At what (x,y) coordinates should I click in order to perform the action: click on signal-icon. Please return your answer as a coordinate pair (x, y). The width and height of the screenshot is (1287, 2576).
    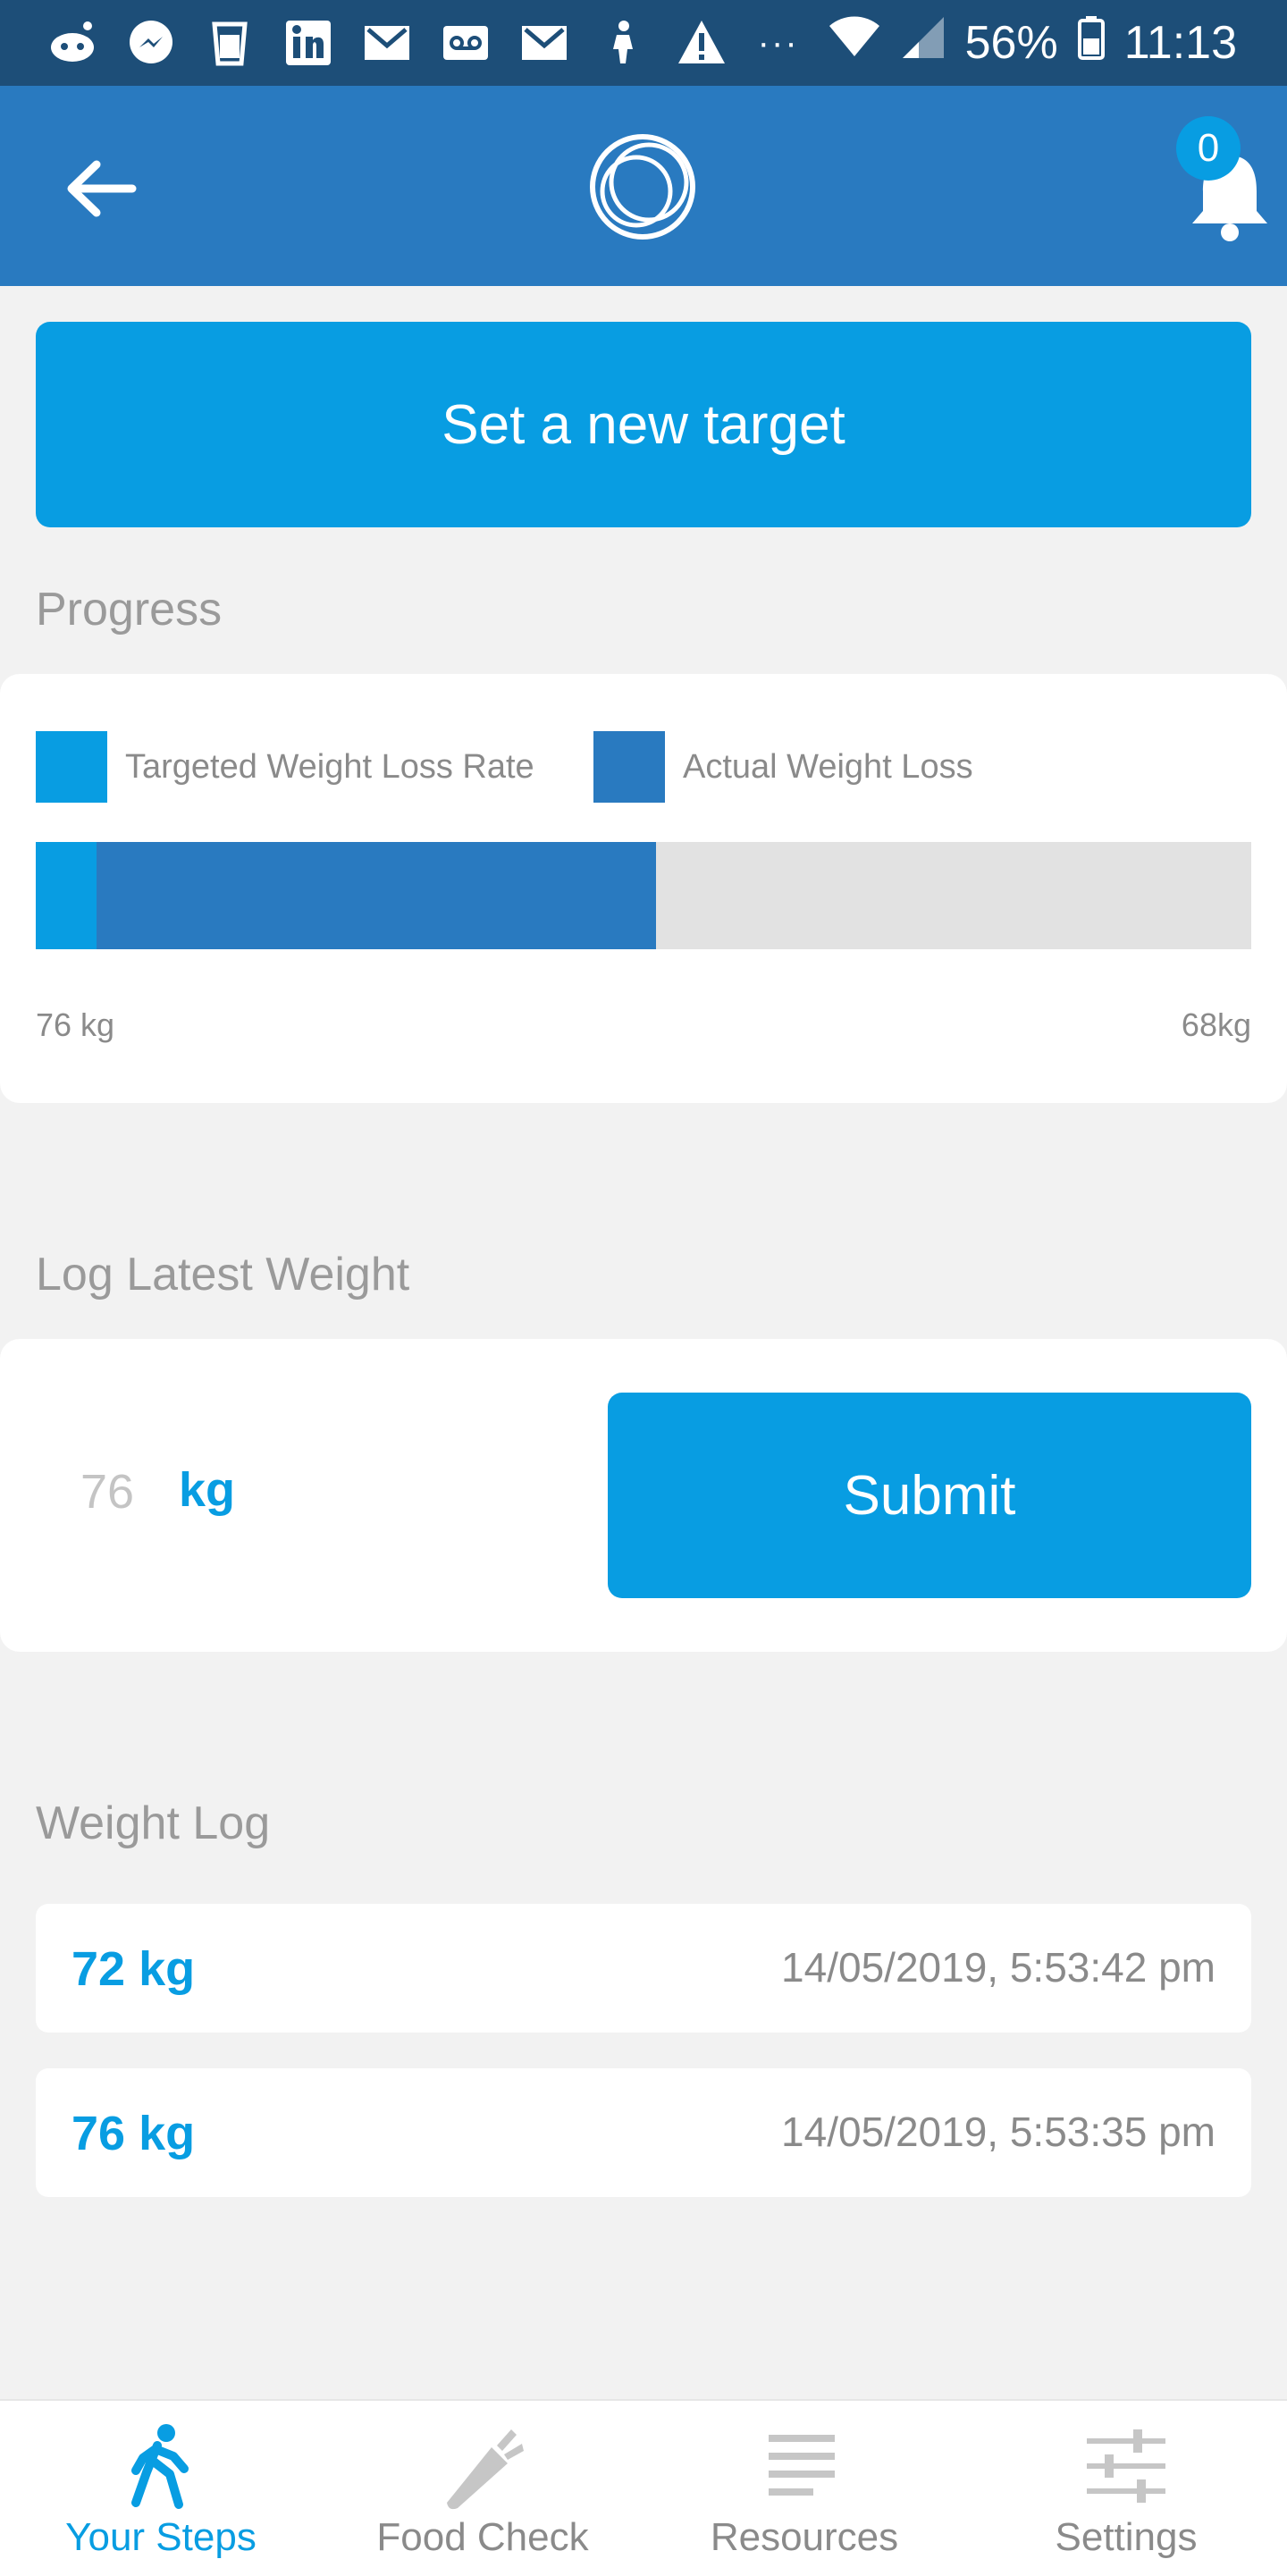
    Looking at the image, I should click on (924, 44).